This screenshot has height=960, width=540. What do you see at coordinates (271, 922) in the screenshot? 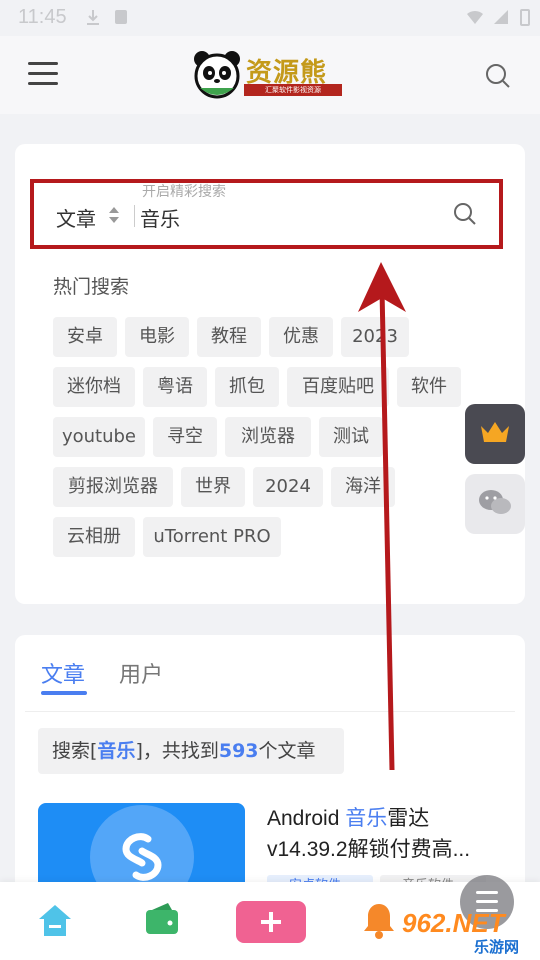
I see `publish-plus-button` at bounding box center [271, 922].